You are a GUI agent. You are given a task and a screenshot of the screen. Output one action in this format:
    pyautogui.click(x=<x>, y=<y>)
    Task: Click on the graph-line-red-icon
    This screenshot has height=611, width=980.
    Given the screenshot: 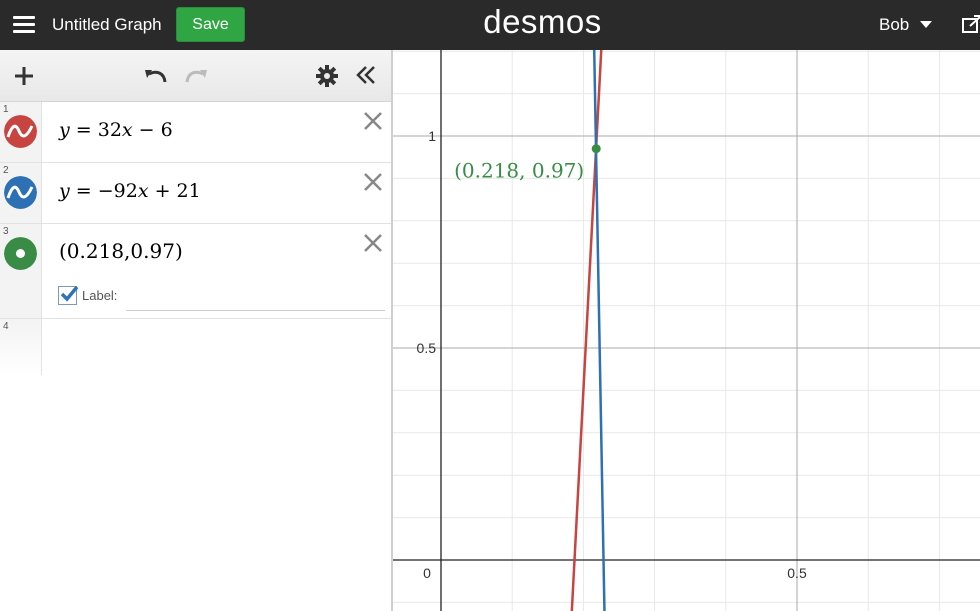 What is the action you would take?
    pyautogui.click(x=20, y=131)
    